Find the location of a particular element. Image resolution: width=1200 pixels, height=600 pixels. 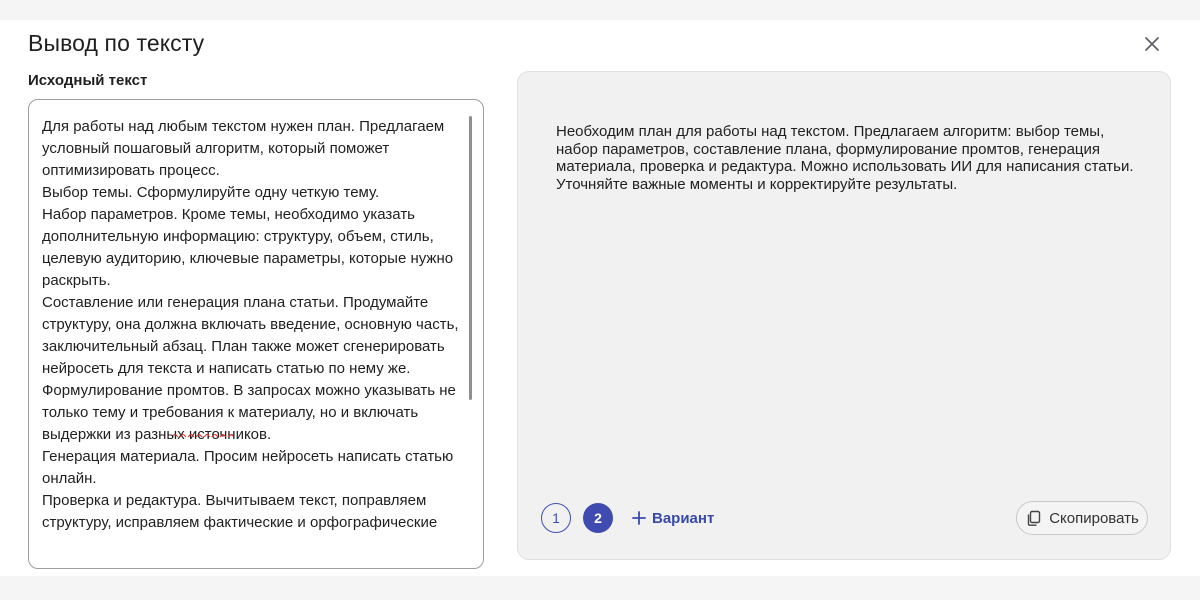

source-text-label: Исходный текст is located at coordinates (88, 80).